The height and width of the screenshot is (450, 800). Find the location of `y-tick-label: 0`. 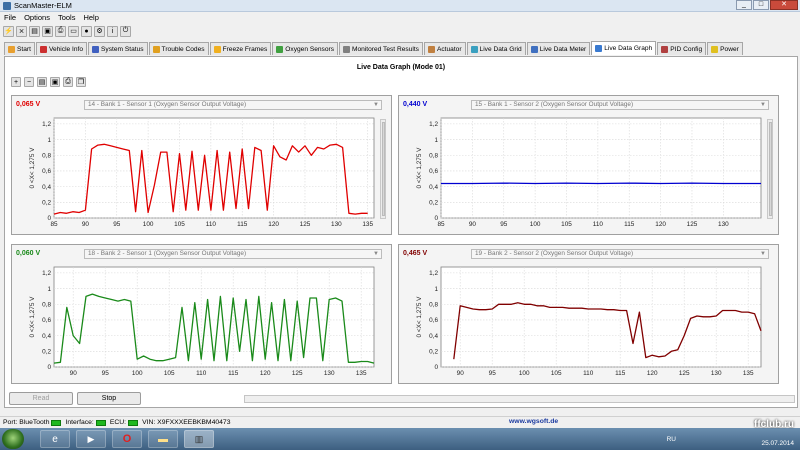

y-tick-label: 0 is located at coordinates (436, 367).